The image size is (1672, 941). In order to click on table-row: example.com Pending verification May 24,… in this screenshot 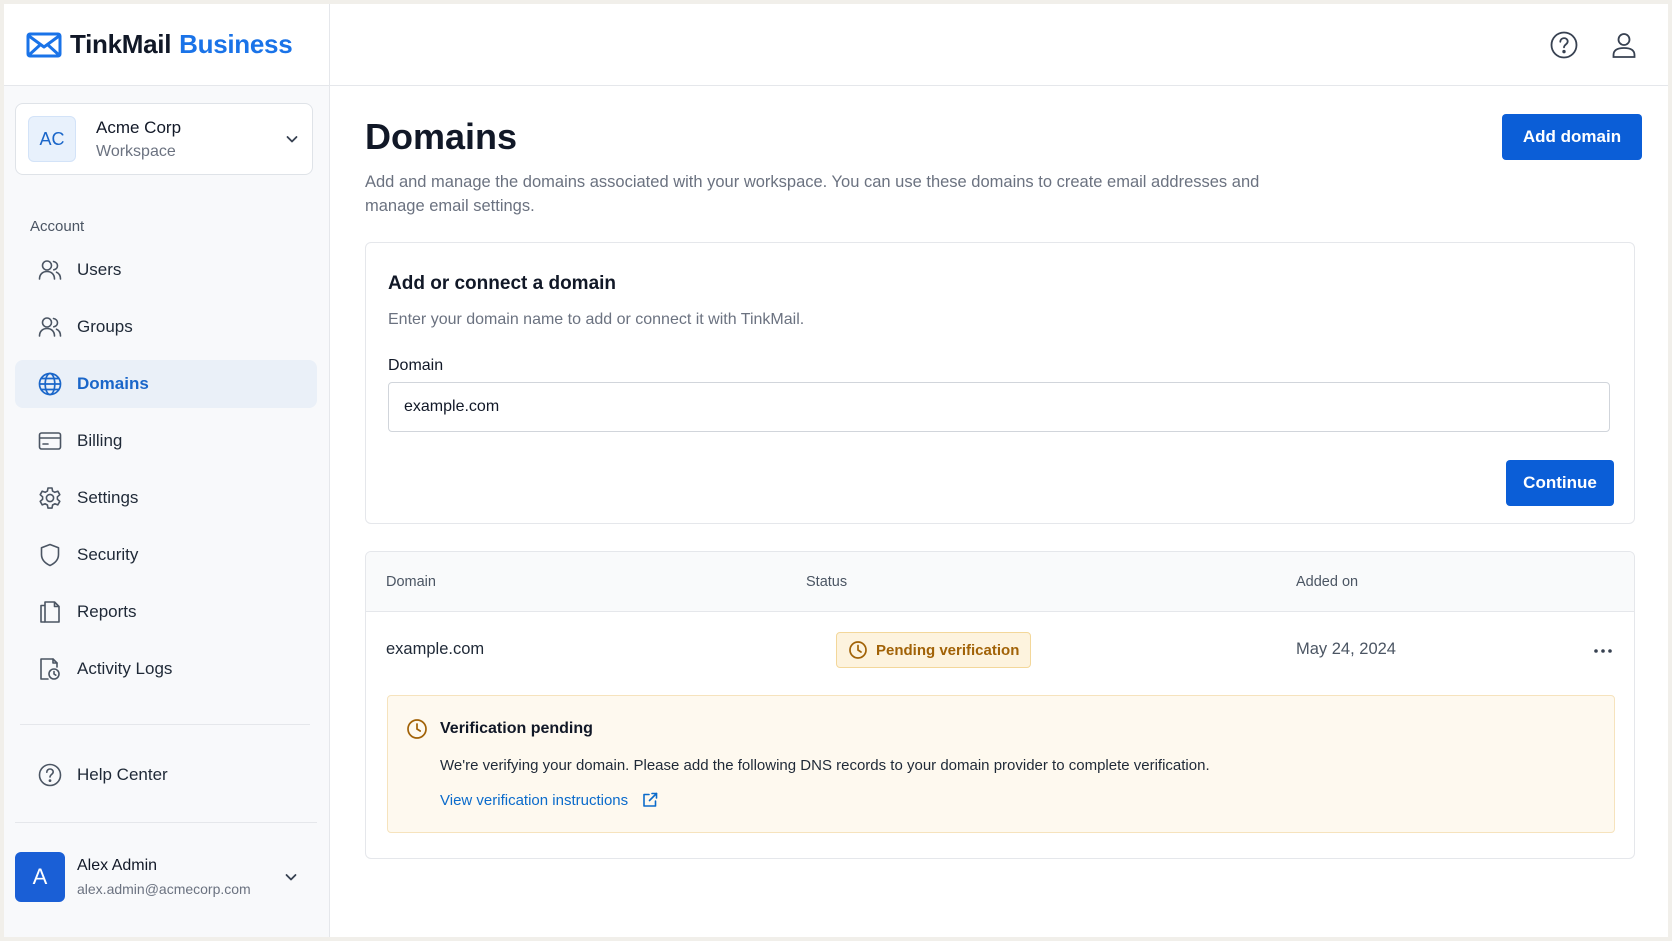, I will do `click(1000, 651)`.